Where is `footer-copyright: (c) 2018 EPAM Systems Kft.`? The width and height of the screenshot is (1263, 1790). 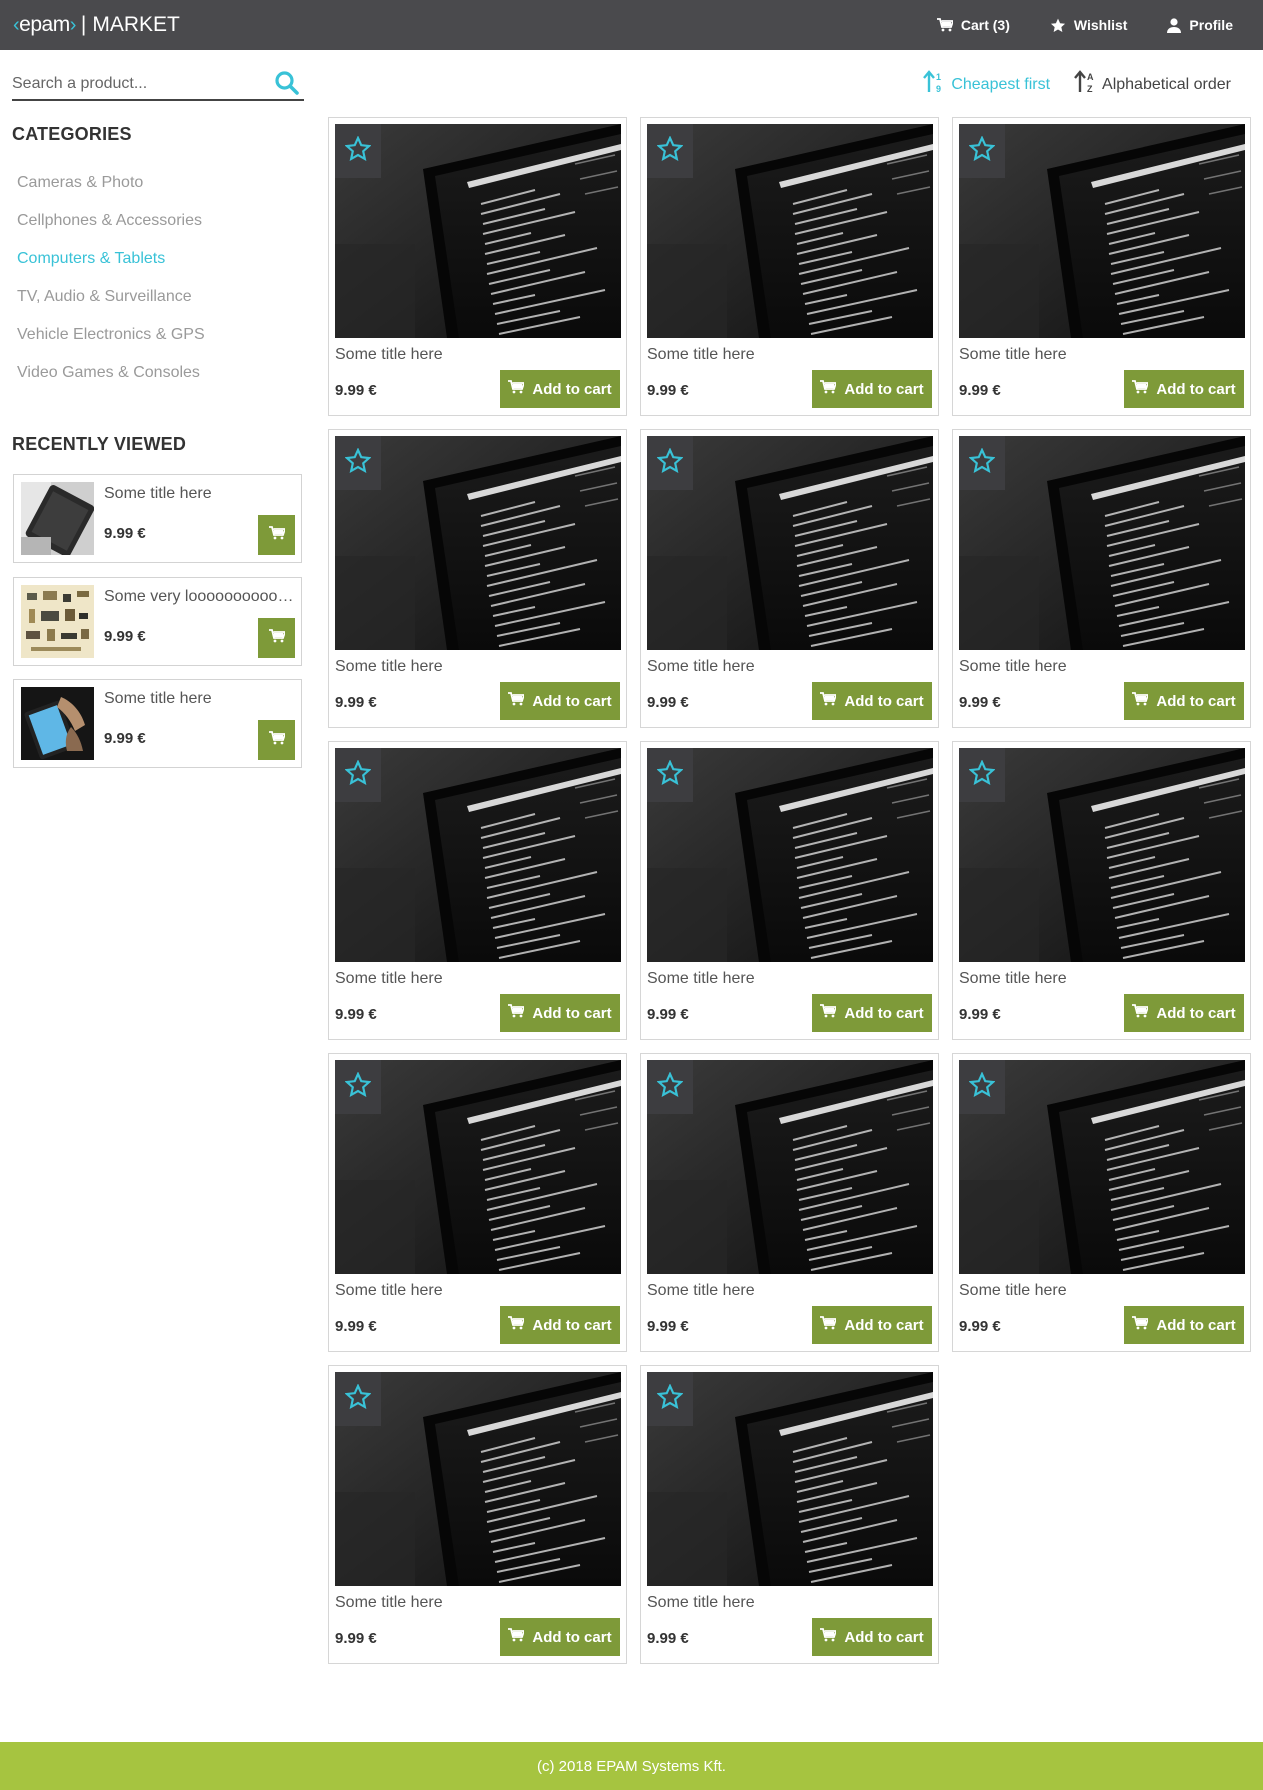
footer-copyright: (c) 2018 EPAM Systems Kft. is located at coordinates (631, 1766).